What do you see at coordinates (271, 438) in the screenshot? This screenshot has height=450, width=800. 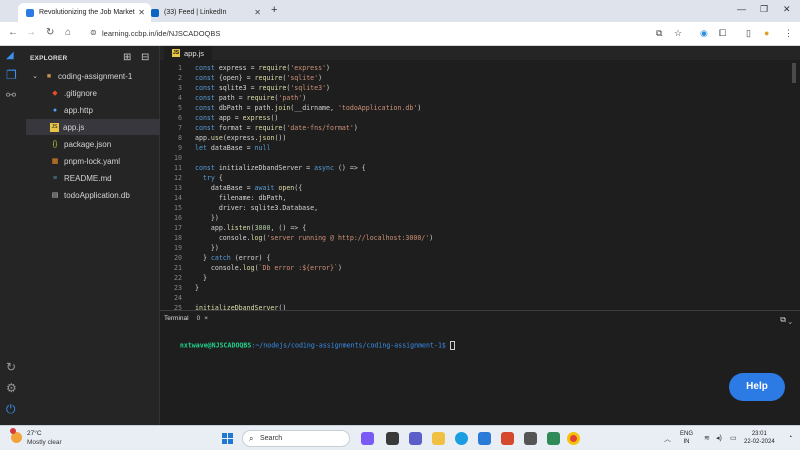 I see `search-placeholder: Search` at bounding box center [271, 438].